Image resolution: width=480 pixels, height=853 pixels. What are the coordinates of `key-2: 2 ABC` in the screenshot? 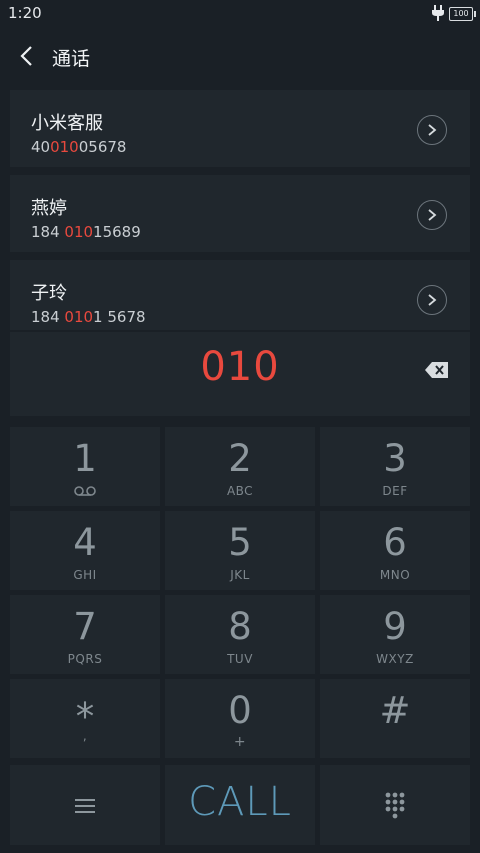 It's located at (240, 466).